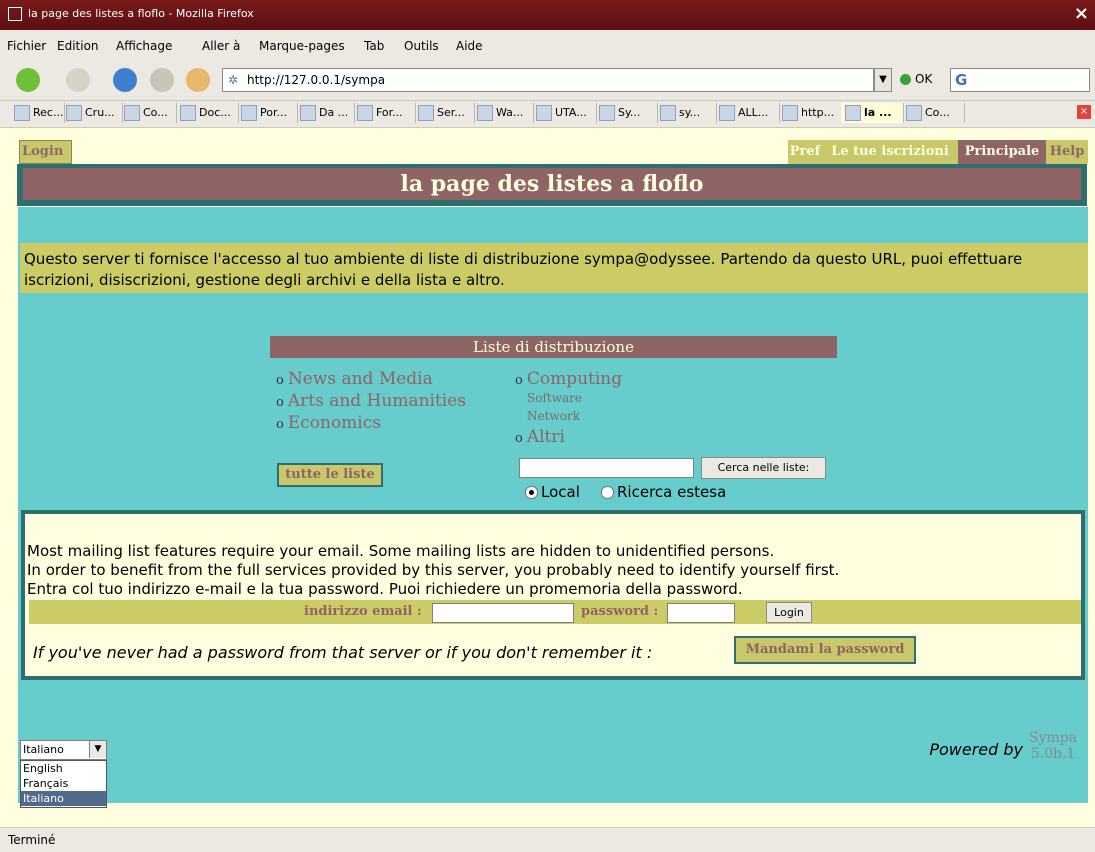 The width and height of the screenshot is (1095, 852). I want to click on radio-extended: Ricerca estesa, so click(663, 492).